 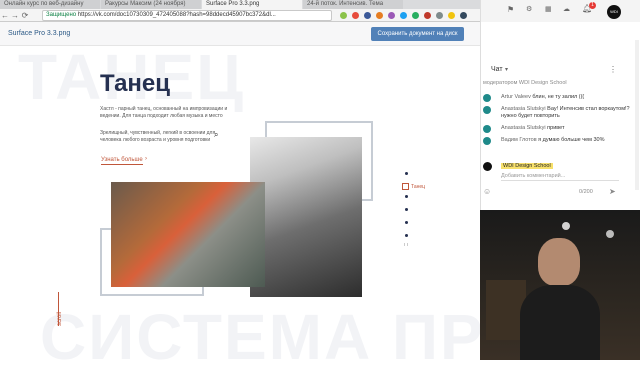 What do you see at coordinates (571, 140) in the screenshot?
I see `message-text: я думаю больше чем 30%` at bounding box center [571, 140].